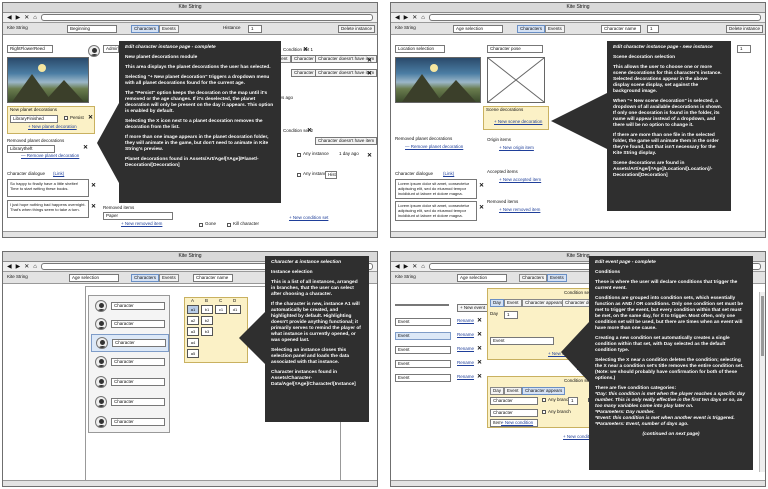 This screenshot has width=768, height=489. What do you see at coordinates (331, 175) in the screenshot?
I see `instance-select: Histance` at bounding box center [331, 175].